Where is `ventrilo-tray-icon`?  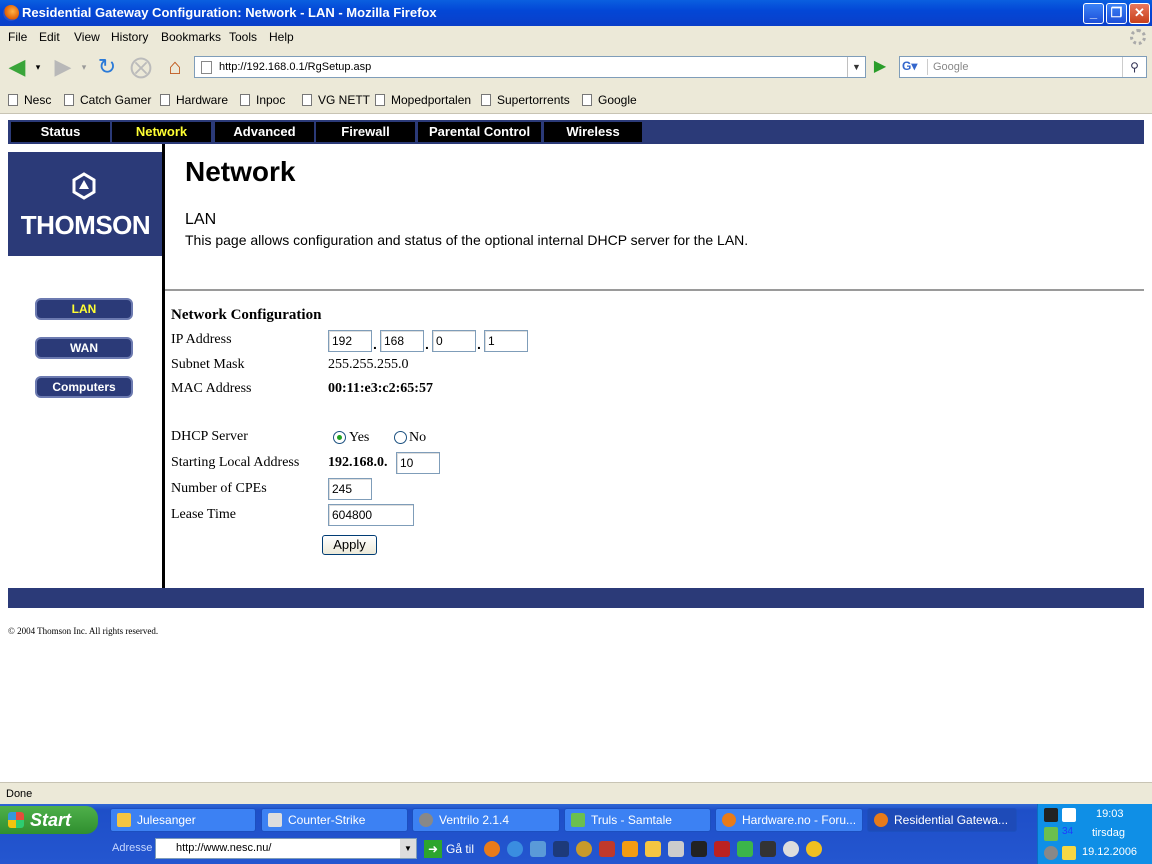 ventrilo-tray-icon is located at coordinates (1051, 853).